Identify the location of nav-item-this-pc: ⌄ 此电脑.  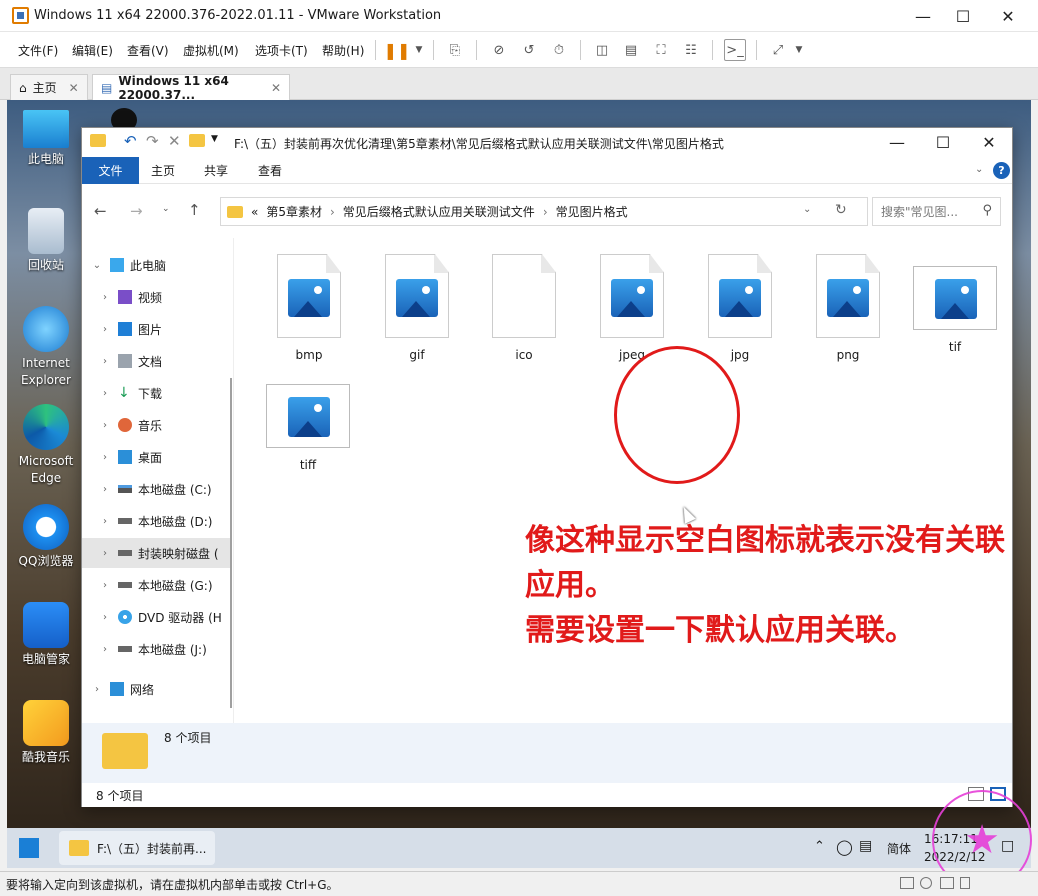
(157, 265).